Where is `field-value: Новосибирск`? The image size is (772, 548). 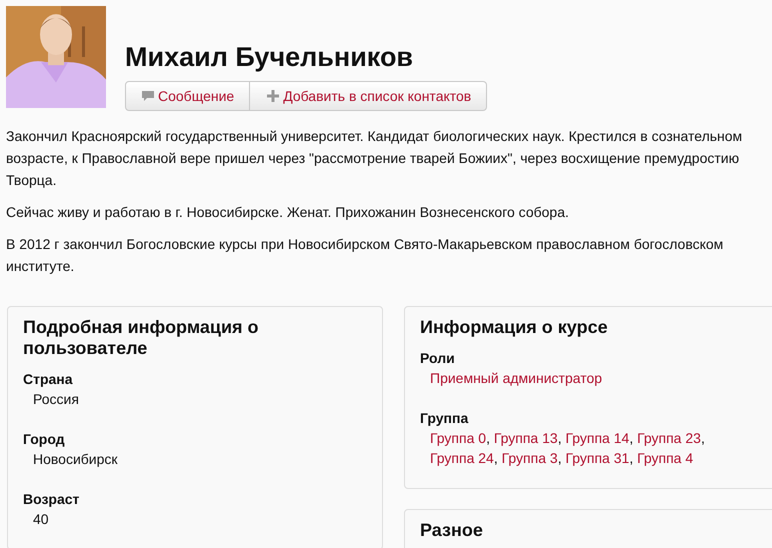 field-value: Новосибирск is located at coordinates (75, 459).